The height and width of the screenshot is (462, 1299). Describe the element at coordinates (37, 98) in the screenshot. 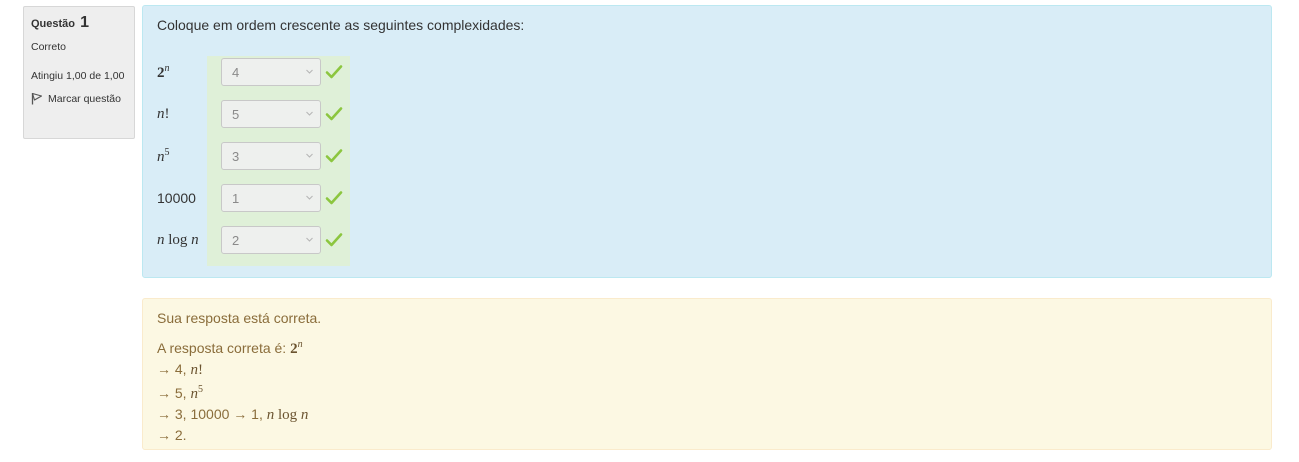

I see `flag-icon` at that location.